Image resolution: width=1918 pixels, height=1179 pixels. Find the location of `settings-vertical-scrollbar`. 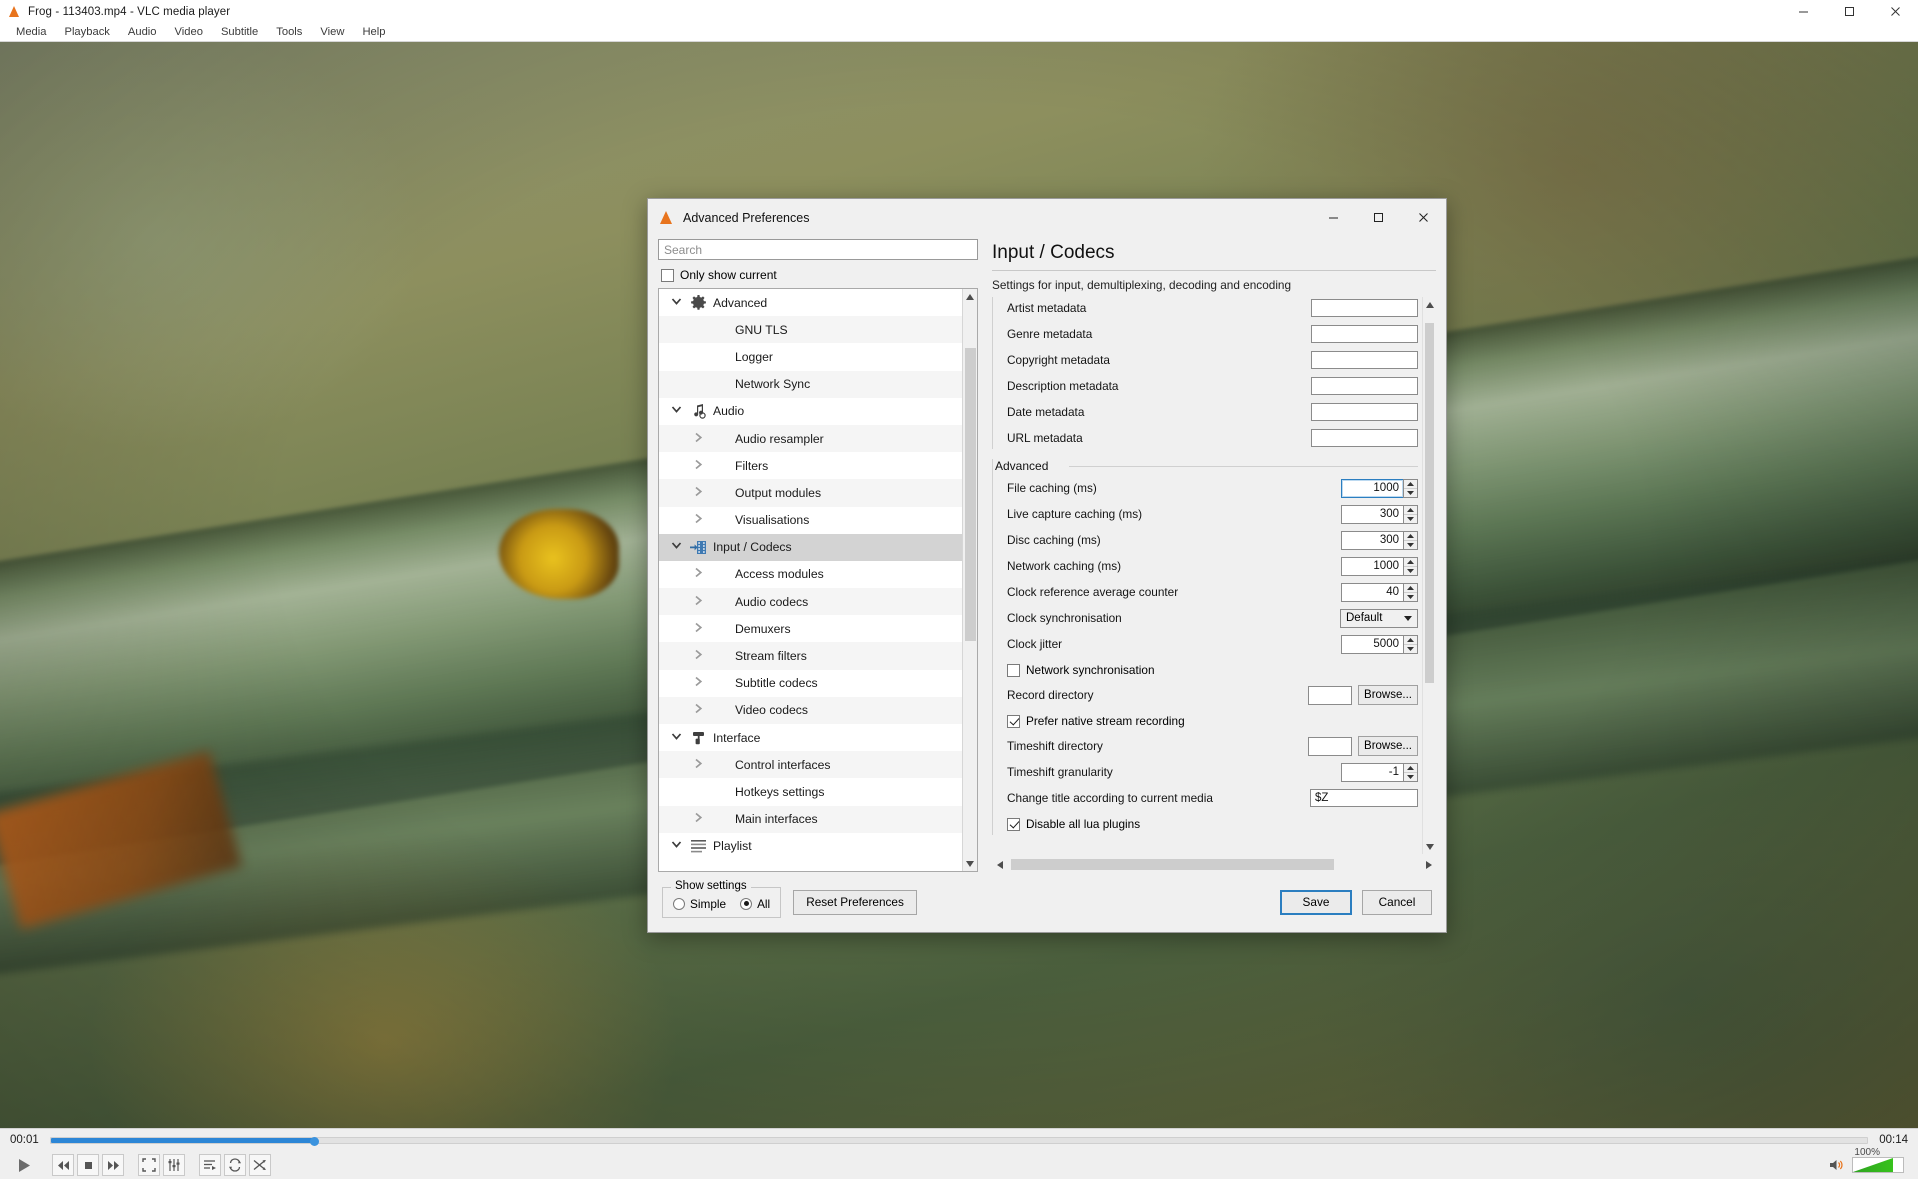

settings-vertical-scrollbar is located at coordinates (1429, 575).